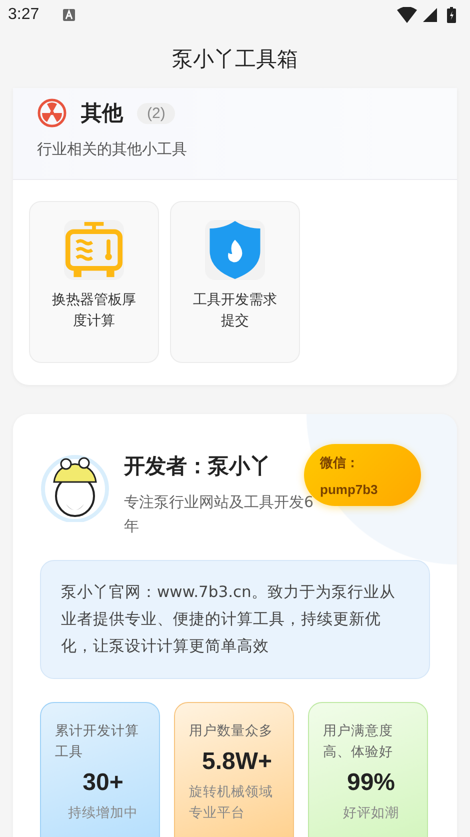  What do you see at coordinates (407, 15) in the screenshot?
I see `wifi-icon` at bounding box center [407, 15].